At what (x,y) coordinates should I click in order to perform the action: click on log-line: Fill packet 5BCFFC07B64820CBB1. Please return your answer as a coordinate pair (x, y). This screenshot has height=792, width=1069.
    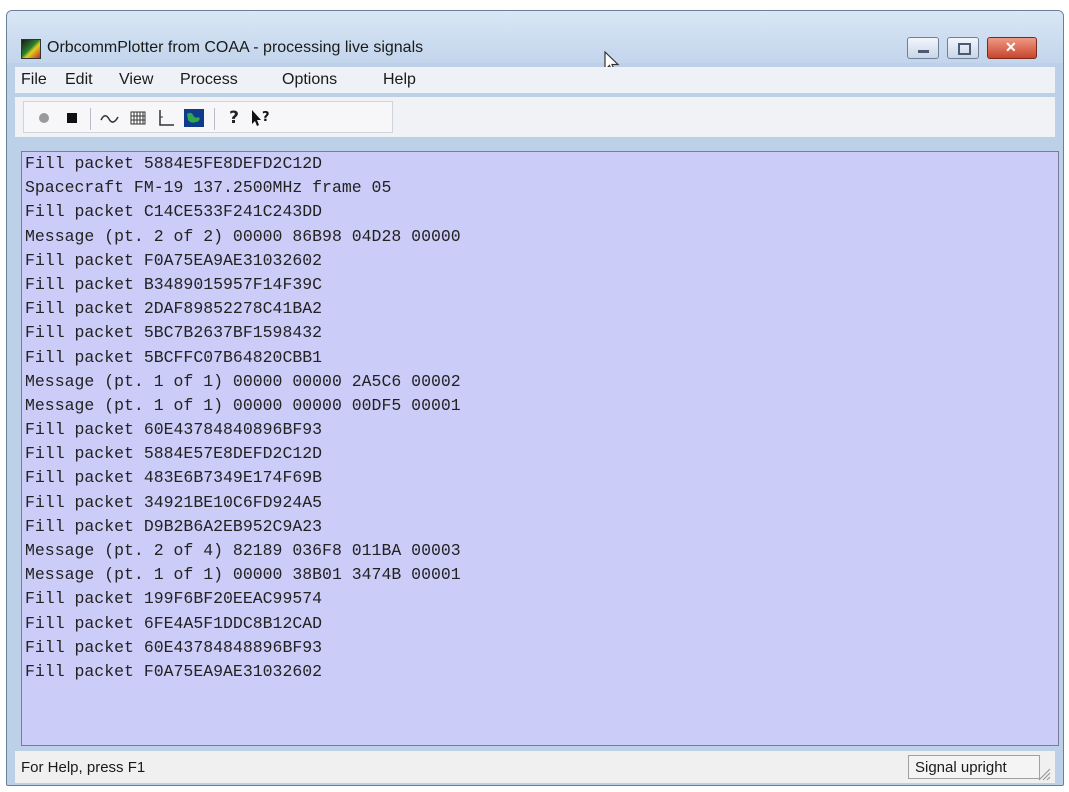
    Looking at the image, I should click on (174, 357).